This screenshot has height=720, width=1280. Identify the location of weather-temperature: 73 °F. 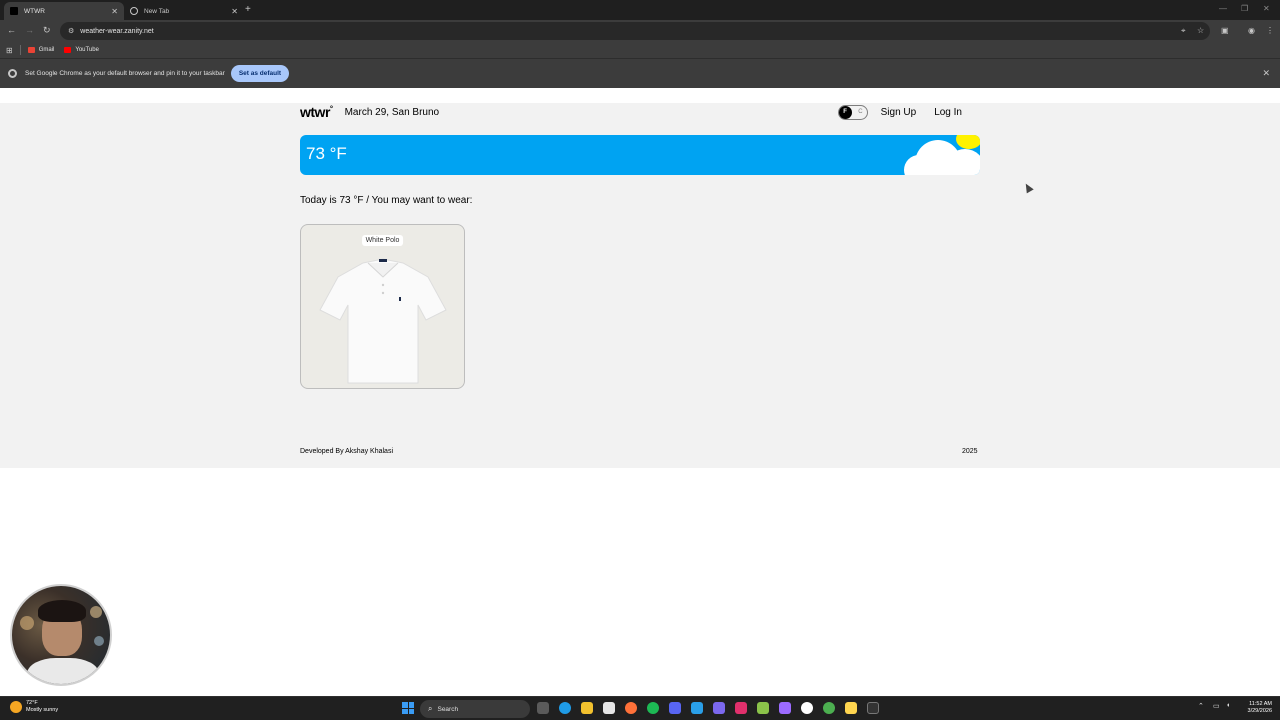
(326, 153).